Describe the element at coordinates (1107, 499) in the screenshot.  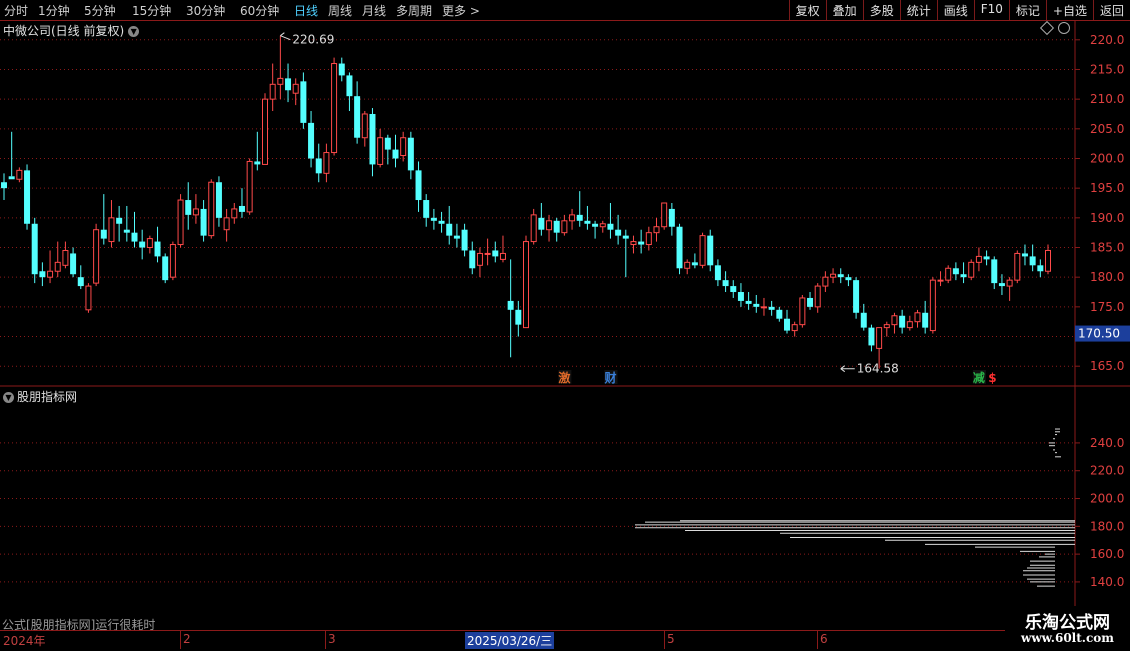
I see `indicator-tick-label: 200.0` at that location.